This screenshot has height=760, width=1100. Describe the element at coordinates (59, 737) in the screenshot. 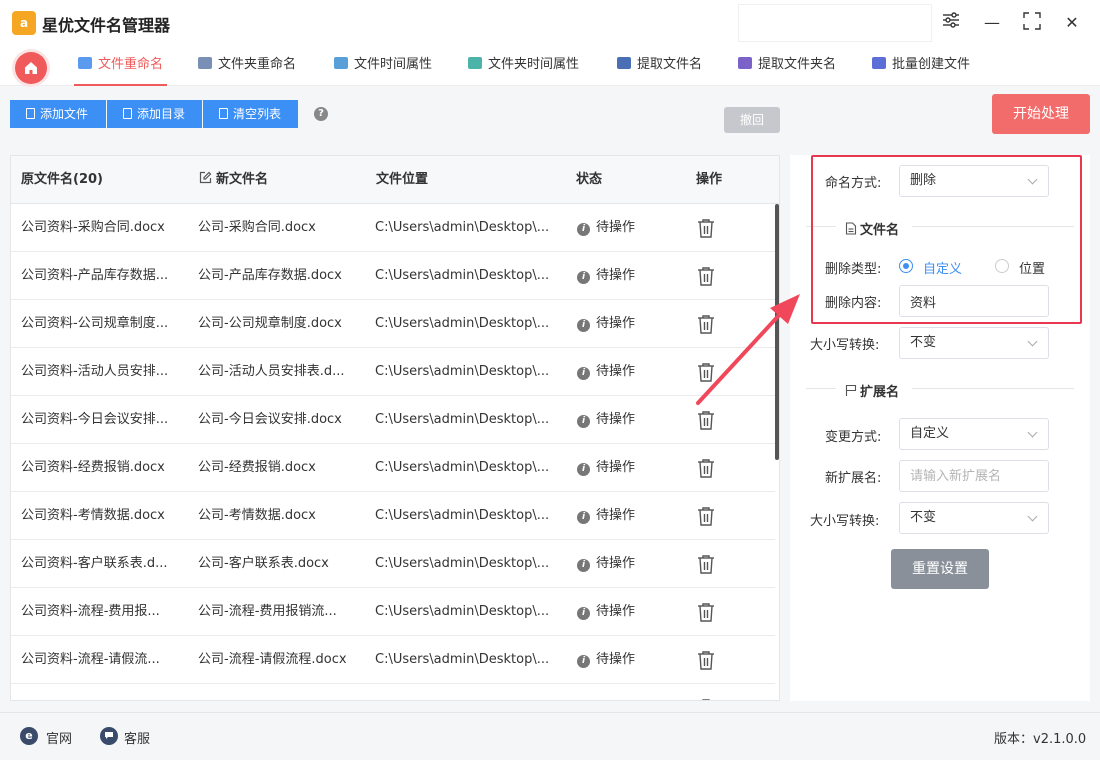

I see `website-link: 官网` at that location.